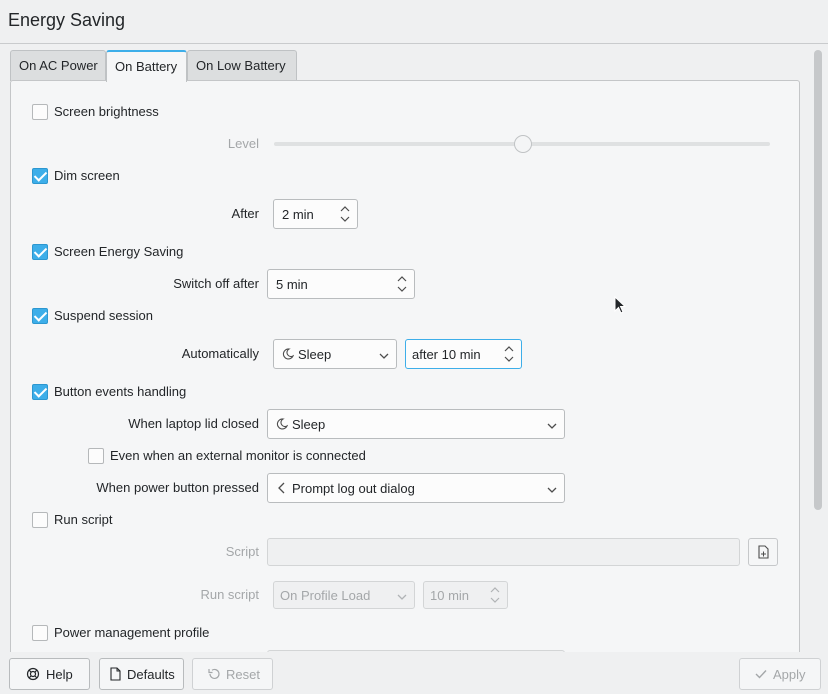  I want to click on lid-closed-label: When laptop lid closed, so click(193, 423).